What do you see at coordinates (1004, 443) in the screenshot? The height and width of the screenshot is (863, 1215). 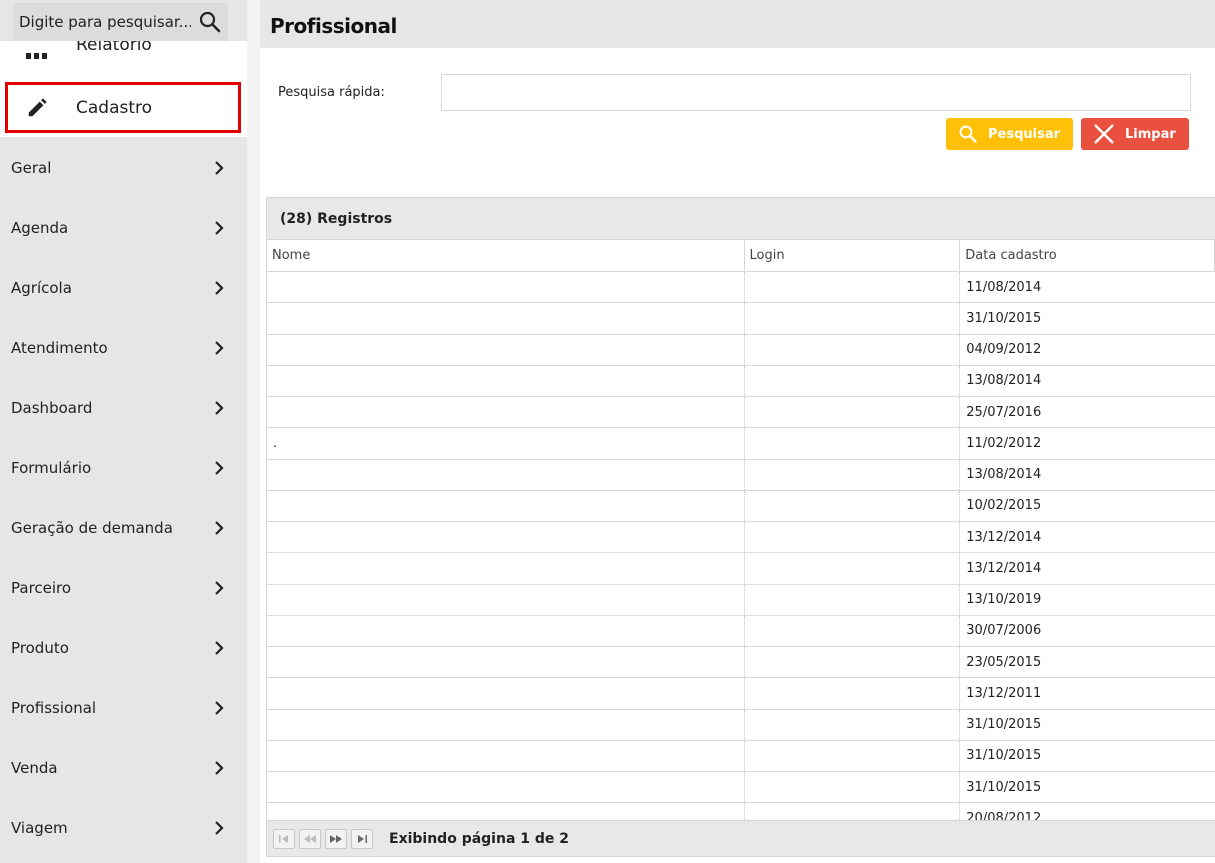 I see `cell-data-cadastro: 11/02/2012` at bounding box center [1004, 443].